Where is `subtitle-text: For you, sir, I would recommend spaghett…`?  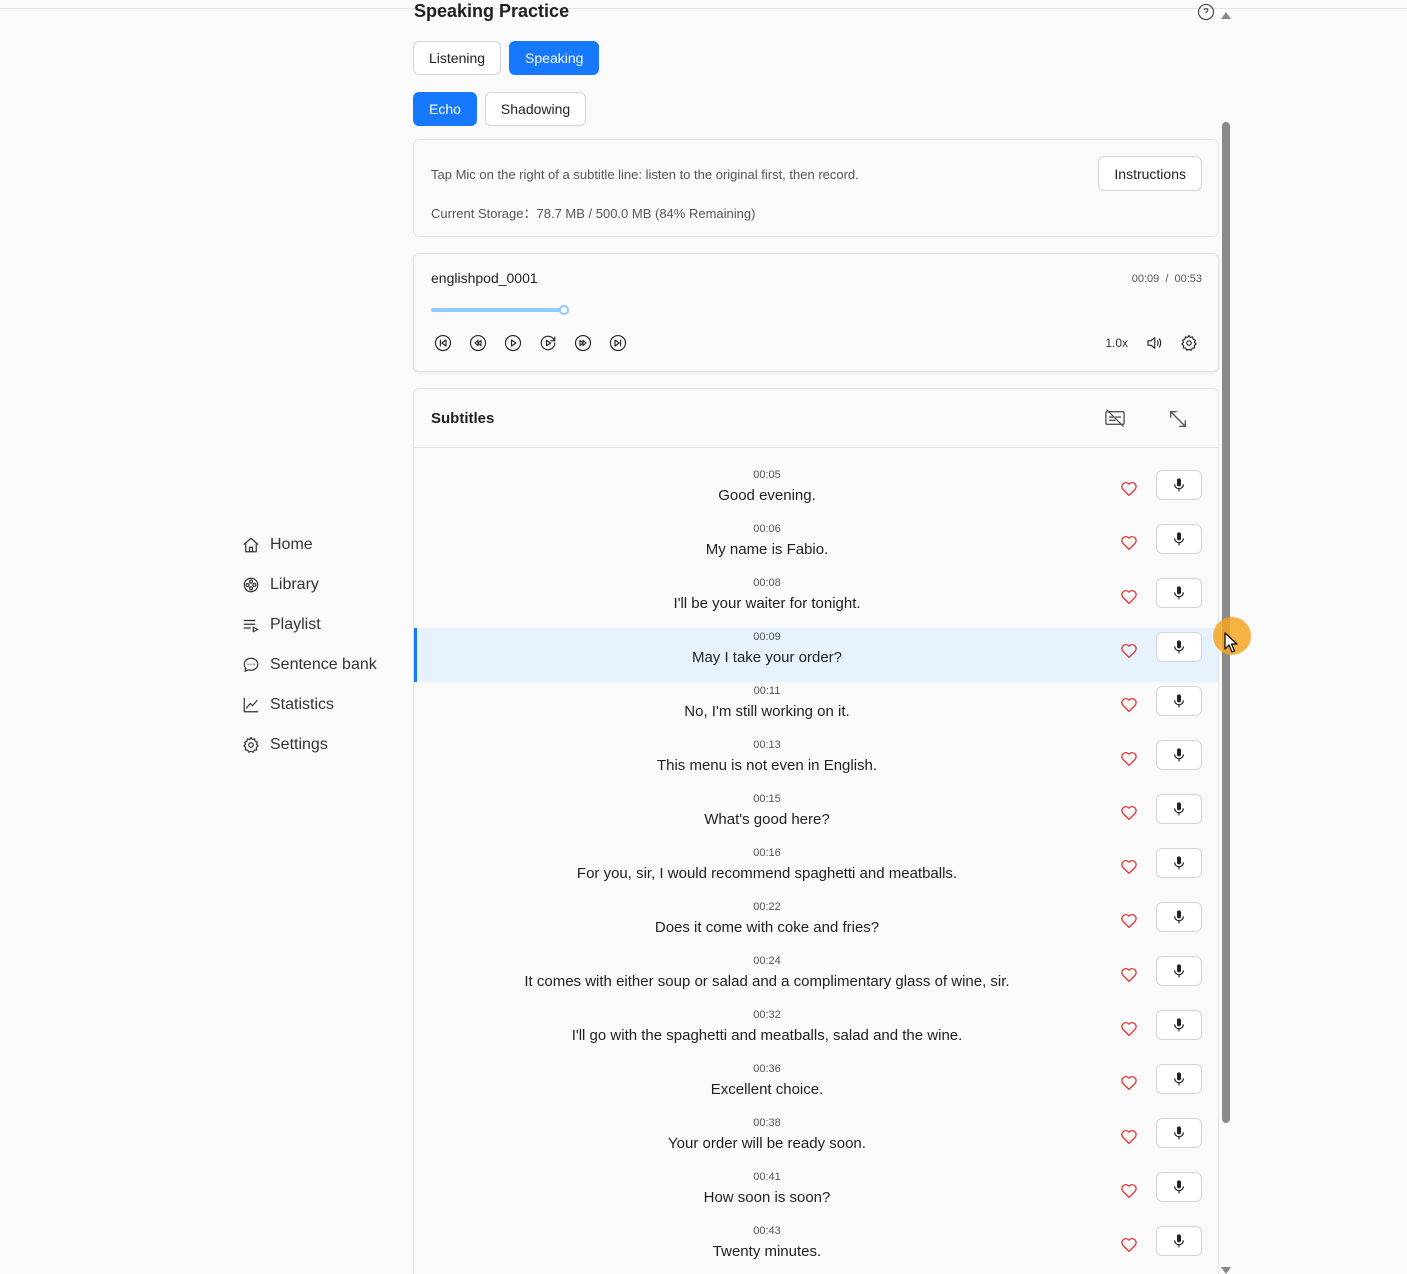
subtitle-text: For you, sir, I would recommend spaghett… is located at coordinates (767, 873).